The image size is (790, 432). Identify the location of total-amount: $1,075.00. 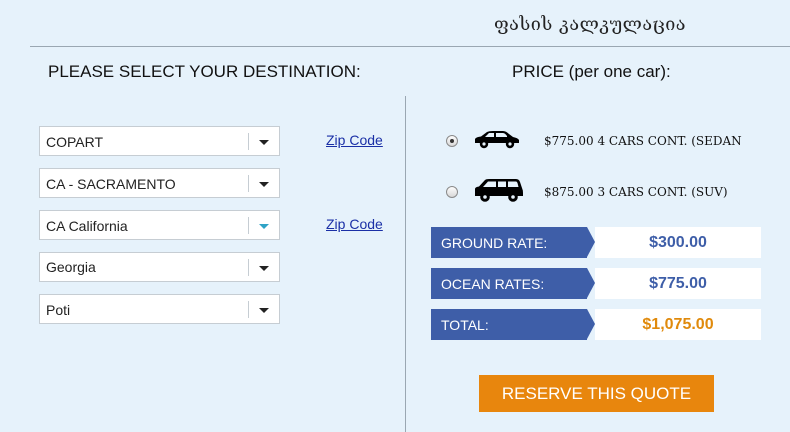
(678, 324).